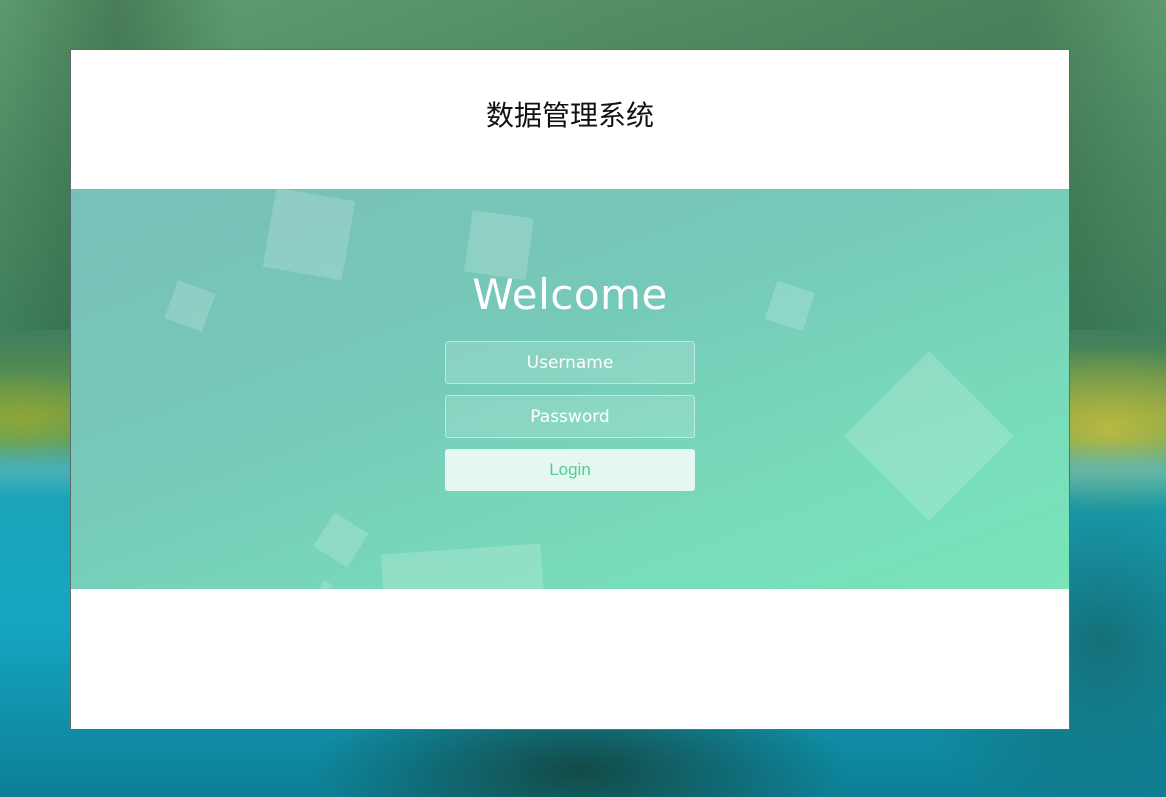 This screenshot has width=1166, height=797. Describe the element at coordinates (569, 115) in the screenshot. I see `page-title: 数据管理系统` at that location.